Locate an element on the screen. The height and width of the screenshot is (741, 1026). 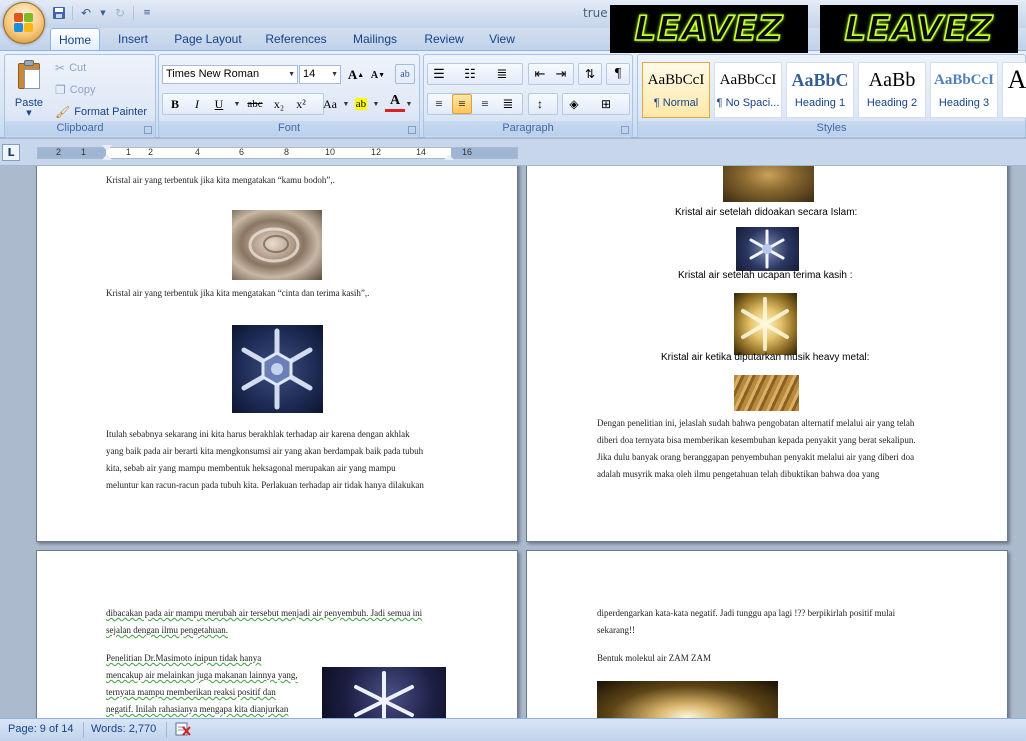
zamzam-caption: Bentuk molekul air ZAM ZAM is located at coordinates (654, 658).